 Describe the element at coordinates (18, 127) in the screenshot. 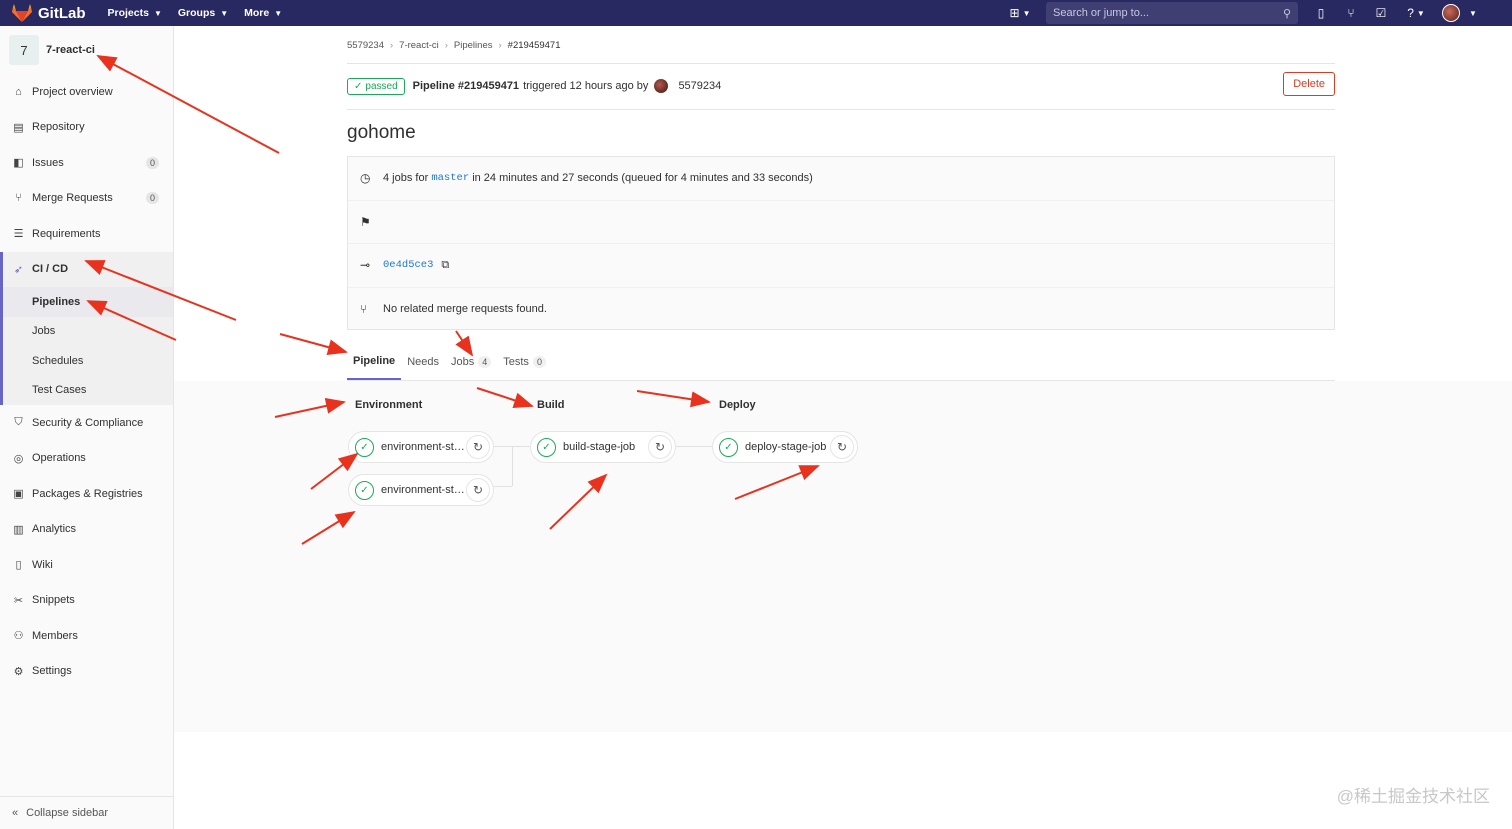

I see `book-icon: ▤` at that location.